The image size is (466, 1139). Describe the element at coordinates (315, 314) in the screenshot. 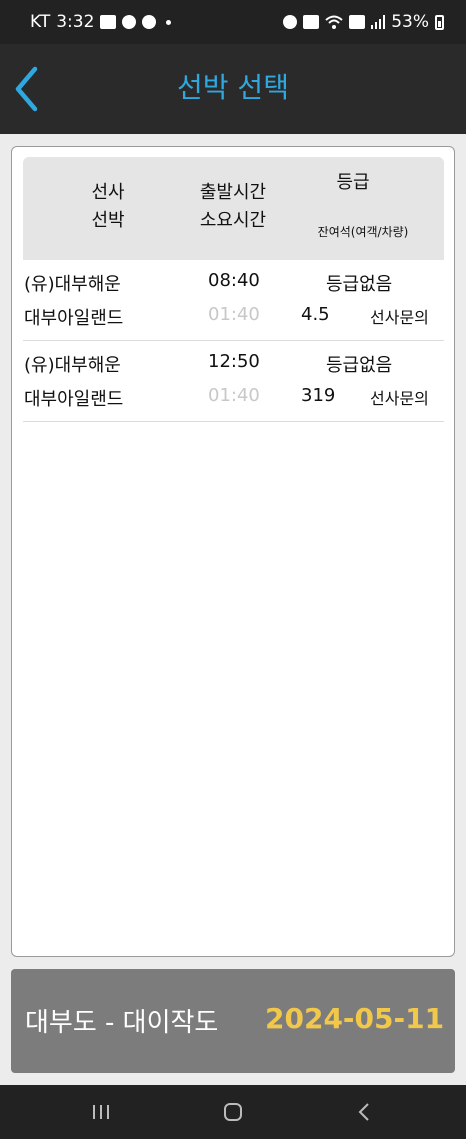

I see `remaining-seats: 4.5` at that location.